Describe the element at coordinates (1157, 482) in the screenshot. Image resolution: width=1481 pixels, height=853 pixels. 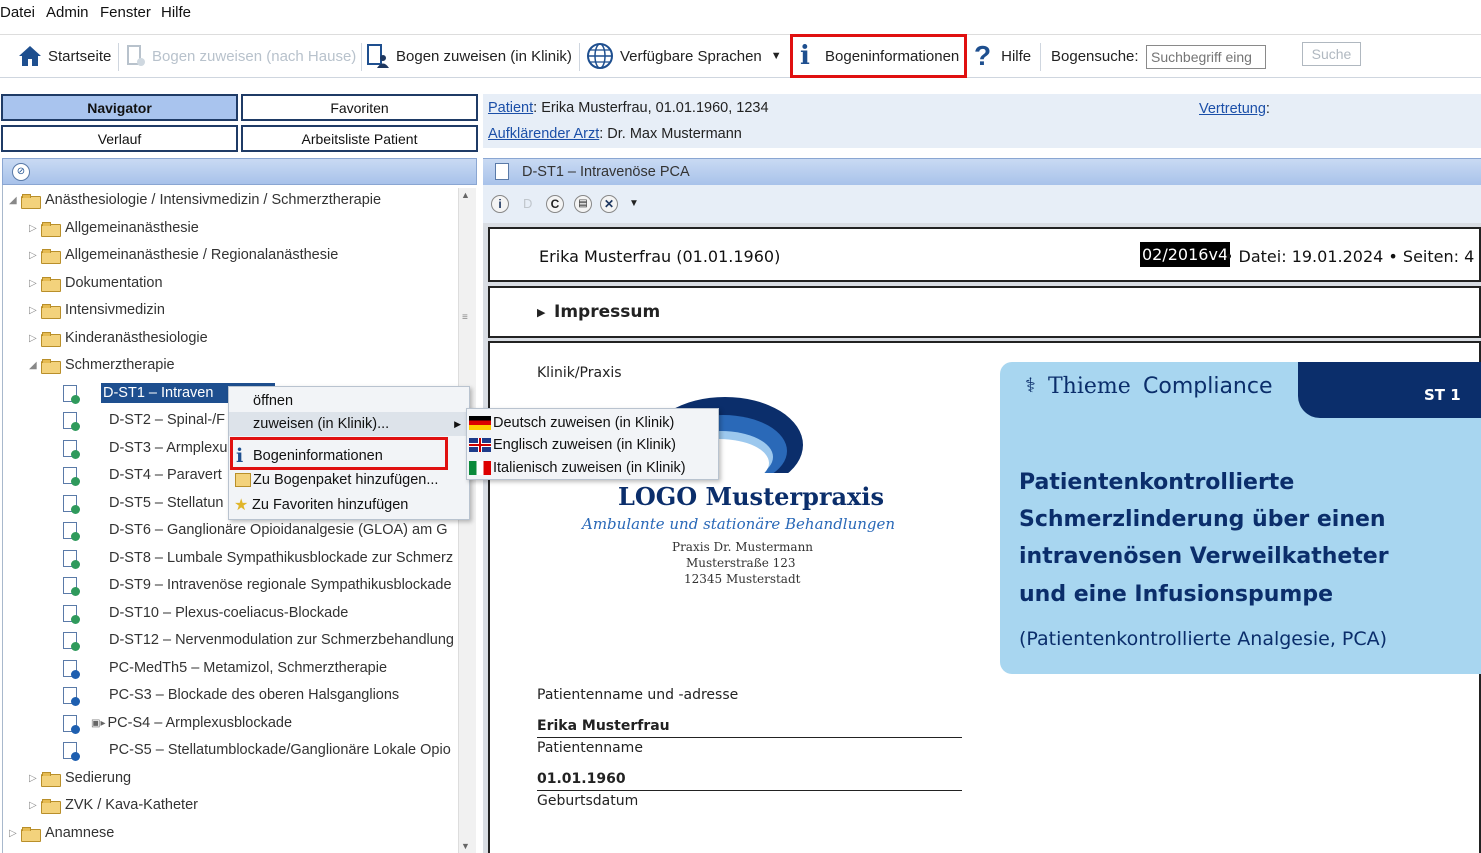
I see `doc-heading-line: Patientenkontrollierte` at that location.